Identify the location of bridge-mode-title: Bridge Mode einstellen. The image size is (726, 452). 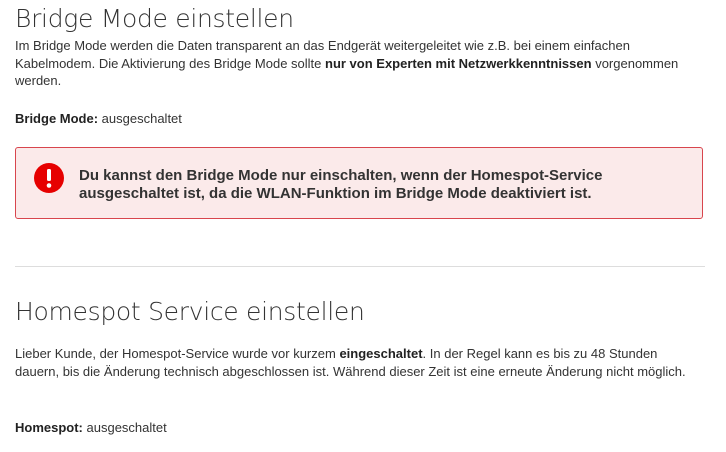
(154, 18).